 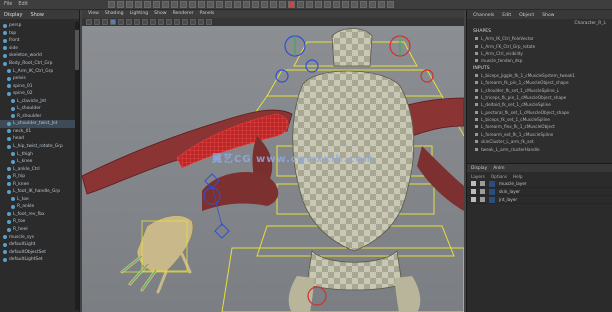 What do you see at coordinates (39, 56) in the screenshot?
I see `outliner-item: skeleton_world` at bounding box center [39, 56].